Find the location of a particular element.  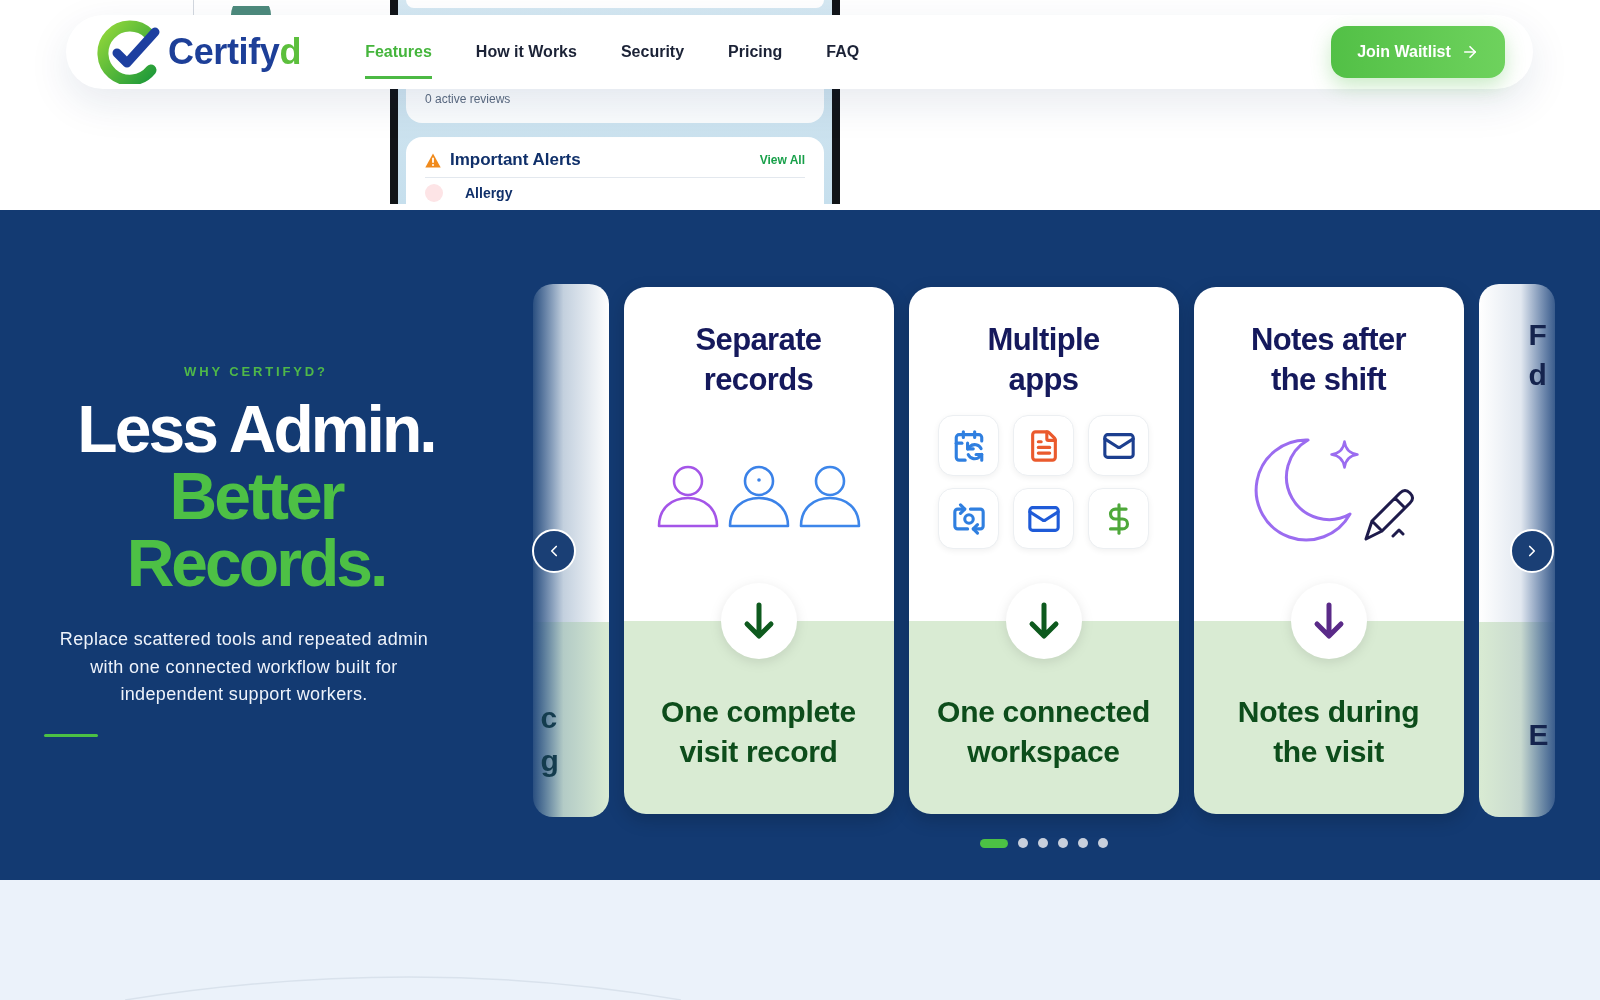

card-title: Separate records is located at coordinates (758, 360).